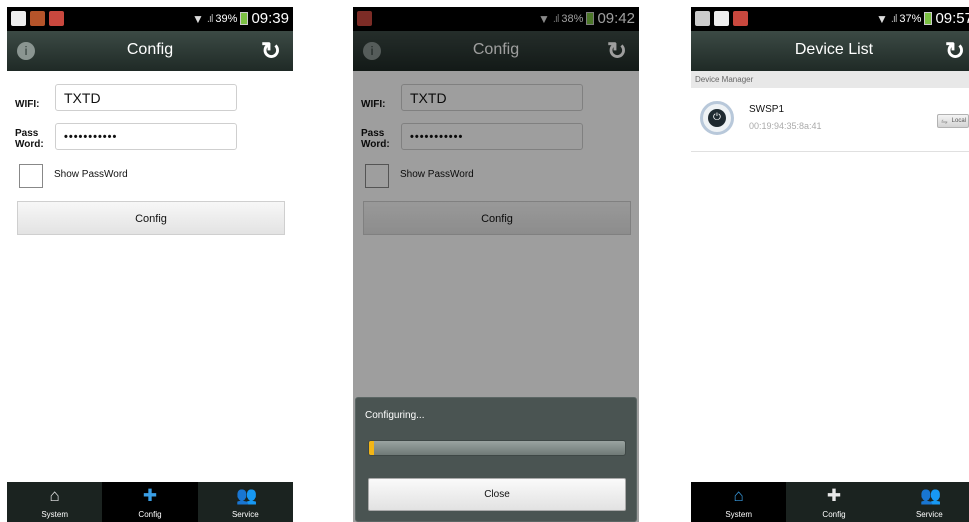 This screenshot has width=969, height=522. What do you see at coordinates (151, 218) in the screenshot?
I see `config-button: Config` at bounding box center [151, 218].